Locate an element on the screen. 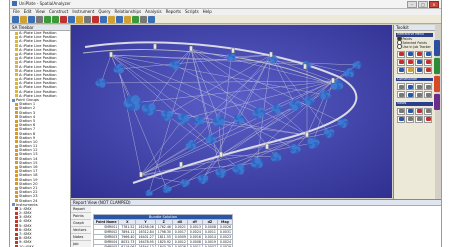 Image resolution: width=452 pixels, height=247 pixels. redo-icon is located at coordinates (55, 19).